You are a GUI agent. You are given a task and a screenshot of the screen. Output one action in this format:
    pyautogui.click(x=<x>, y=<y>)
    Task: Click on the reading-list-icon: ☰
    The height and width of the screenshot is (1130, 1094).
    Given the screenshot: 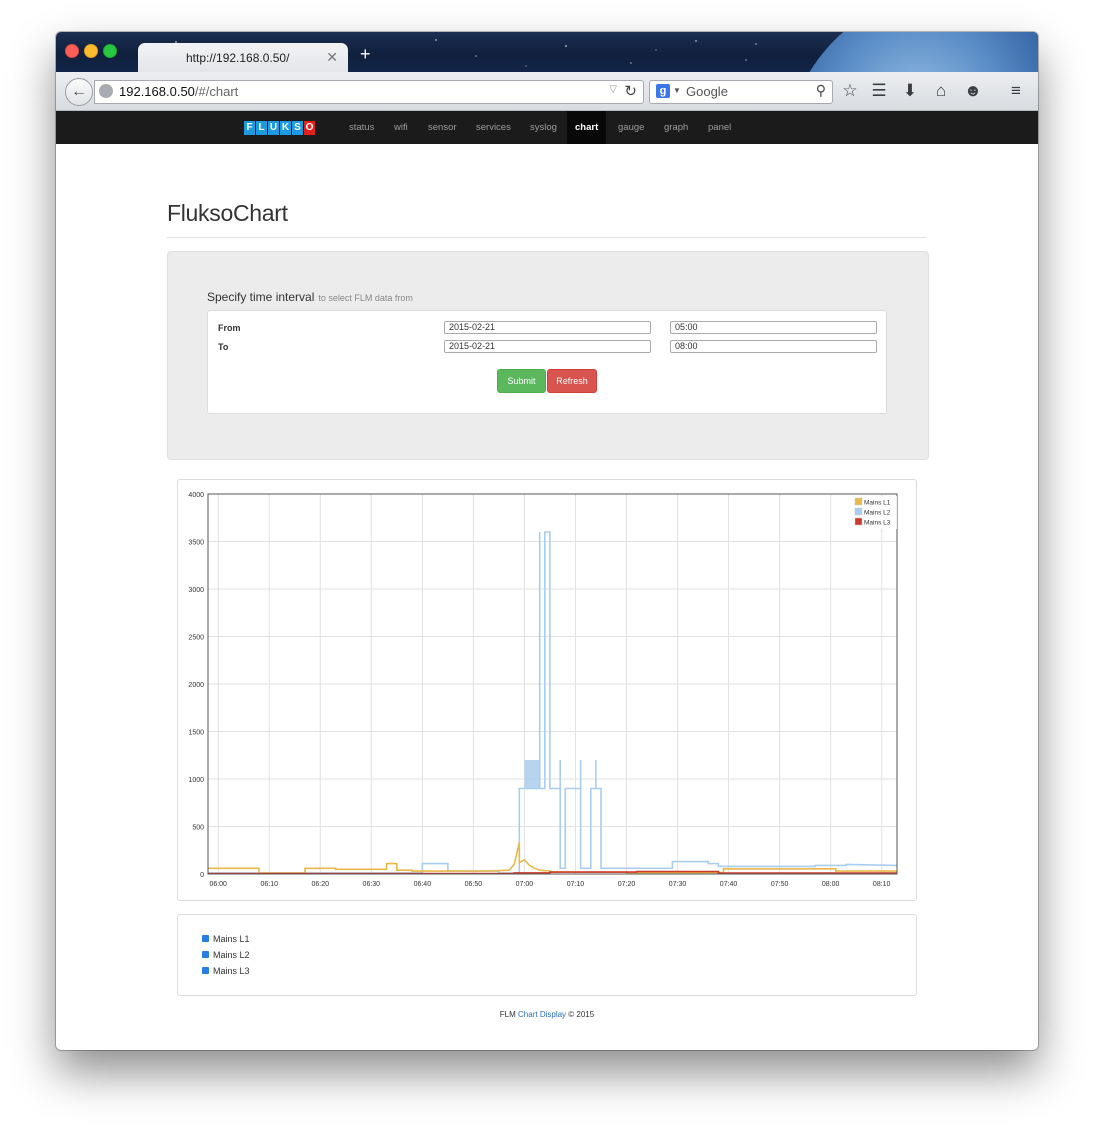 What is the action you would take?
    pyautogui.click(x=879, y=91)
    